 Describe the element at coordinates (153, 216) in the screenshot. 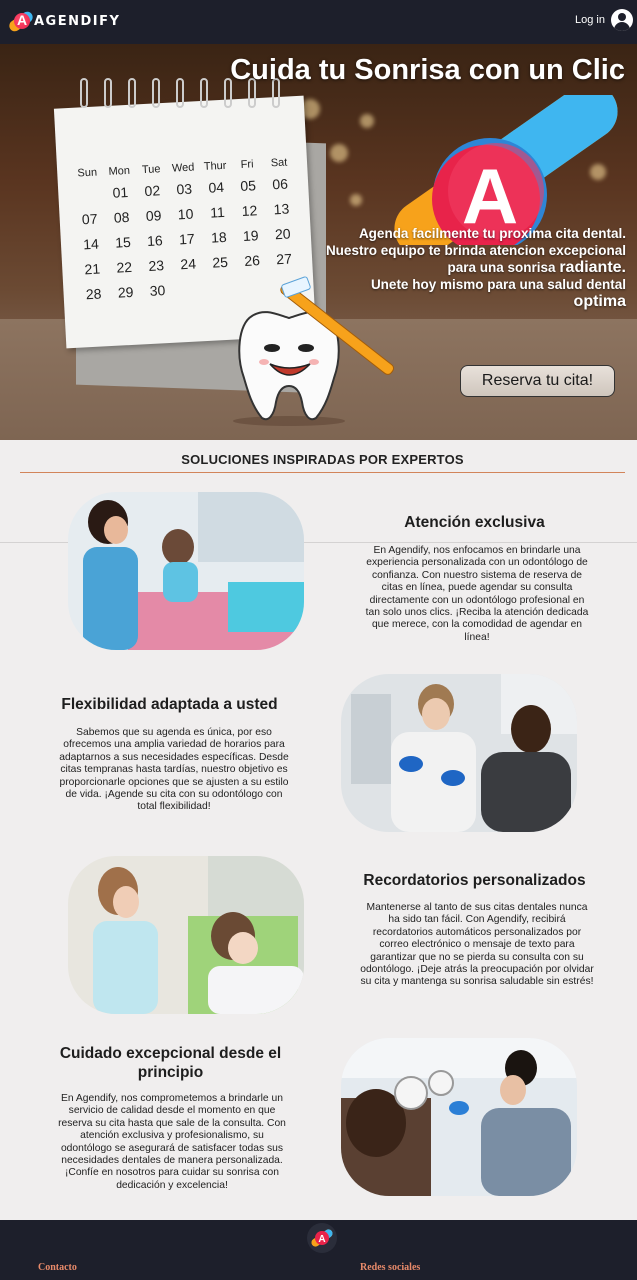

I see `calendar-date: 09` at that location.